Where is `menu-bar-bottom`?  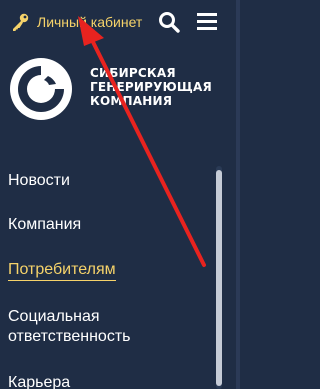
menu-bar-bottom is located at coordinates (207, 28).